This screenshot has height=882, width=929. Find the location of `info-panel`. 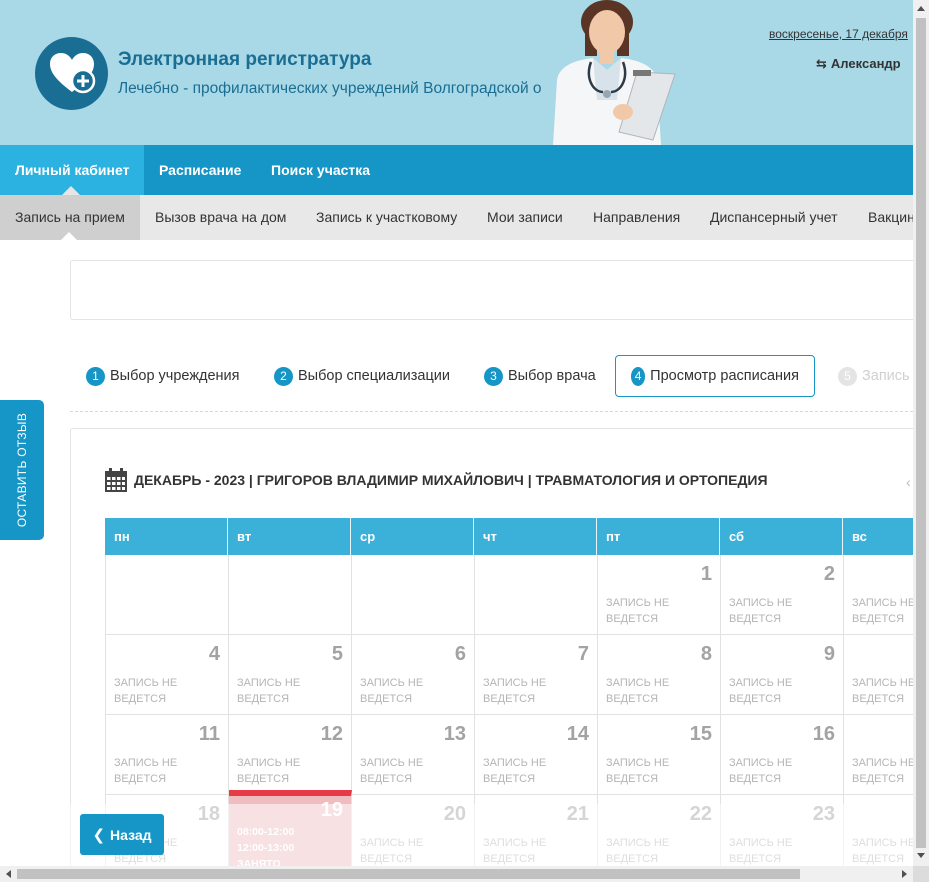

info-panel is located at coordinates (491, 290).